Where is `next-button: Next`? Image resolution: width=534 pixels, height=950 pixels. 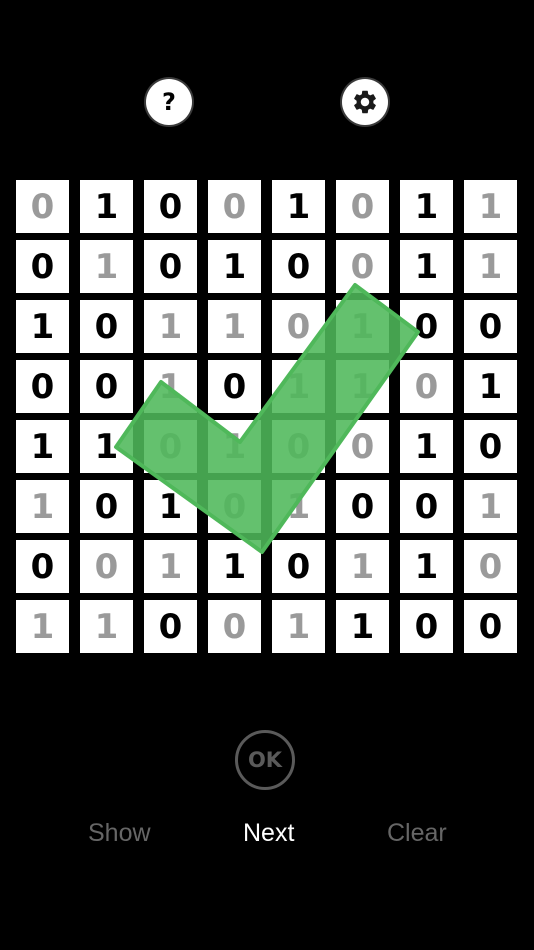
next-button: Next is located at coordinates (268, 833).